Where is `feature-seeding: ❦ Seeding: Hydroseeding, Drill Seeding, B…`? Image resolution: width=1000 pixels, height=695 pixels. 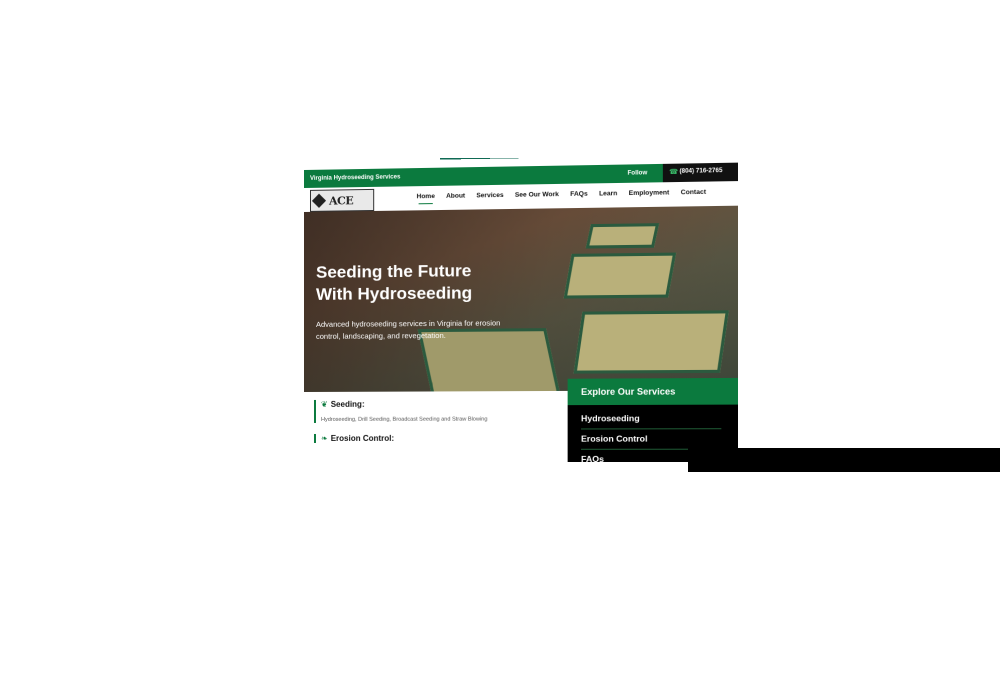 feature-seeding: ❦ Seeding: Hydroseeding, Drill Seeding, B… is located at coordinates (400, 411).